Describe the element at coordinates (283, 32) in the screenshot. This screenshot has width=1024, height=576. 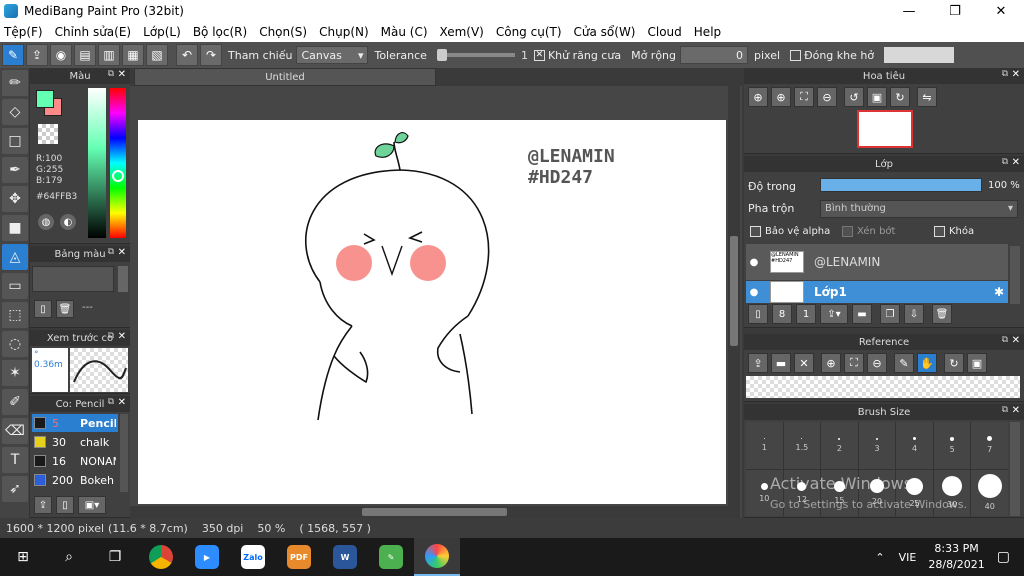
I see `menu-select: Chọn(S)` at that location.